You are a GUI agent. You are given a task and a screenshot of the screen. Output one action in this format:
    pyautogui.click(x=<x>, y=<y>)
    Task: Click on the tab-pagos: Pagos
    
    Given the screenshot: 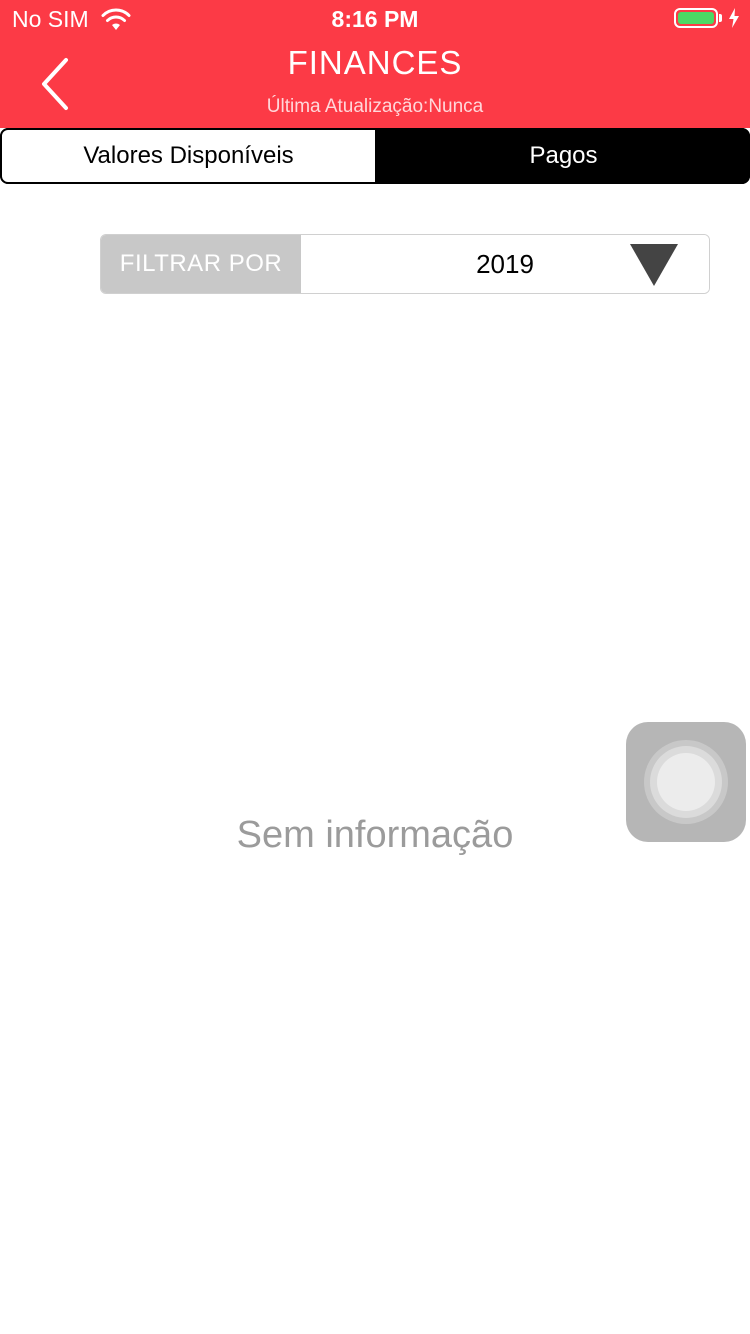 What is the action you would take?
    pyautogui.click(x=563, y=156)
    